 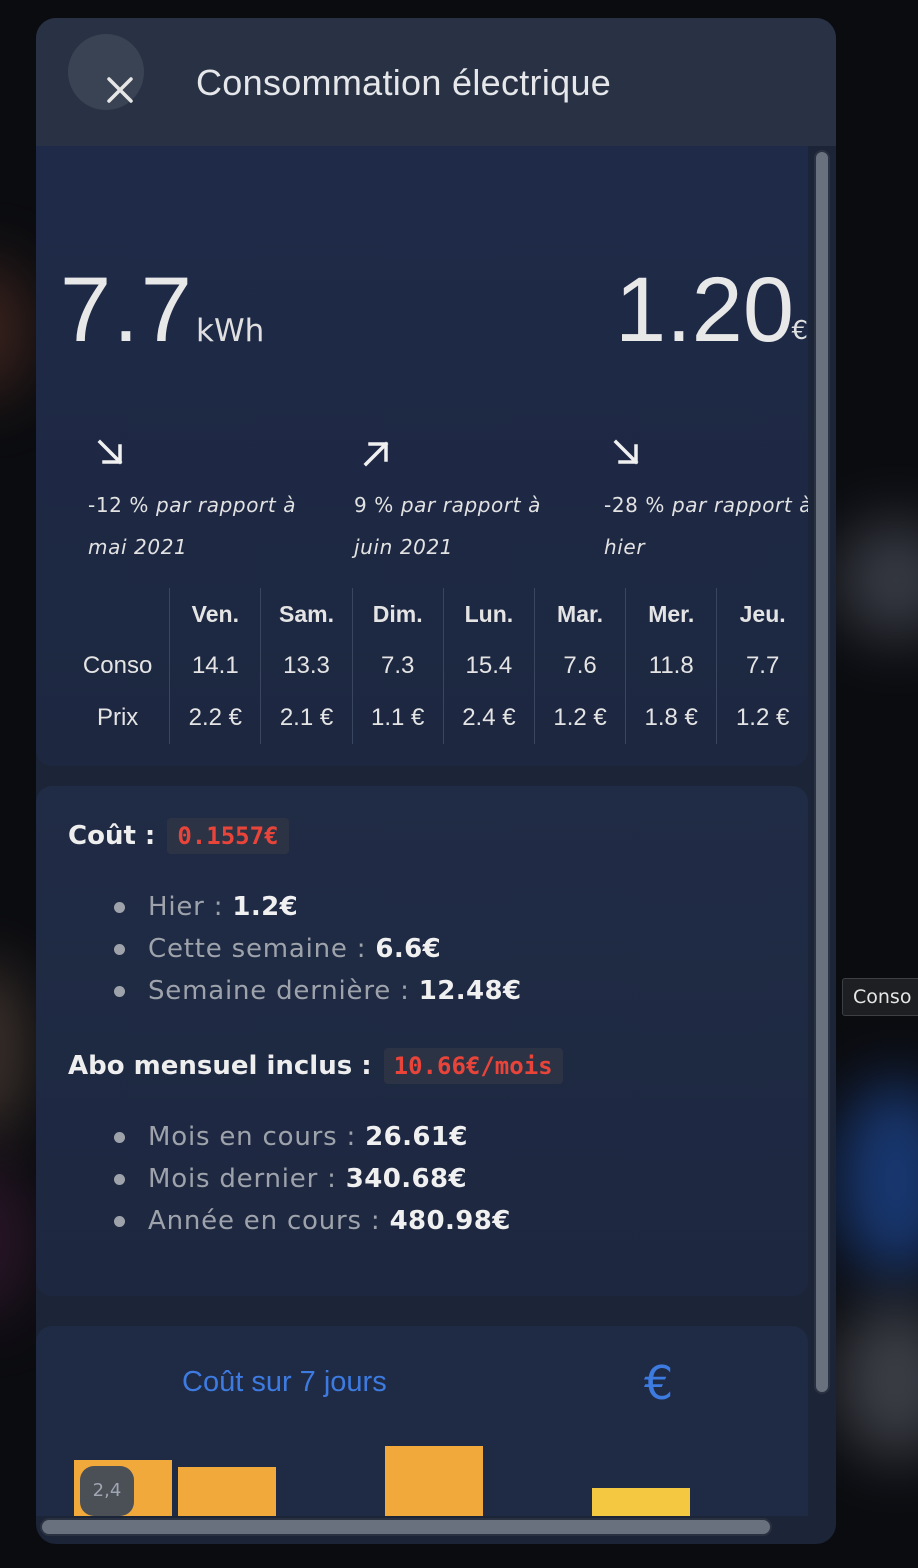 What do you see at coordinates (318, 907) in the screenshot?
I see `list-item: Hier : 1.2€` at bounding box center [318, 907].